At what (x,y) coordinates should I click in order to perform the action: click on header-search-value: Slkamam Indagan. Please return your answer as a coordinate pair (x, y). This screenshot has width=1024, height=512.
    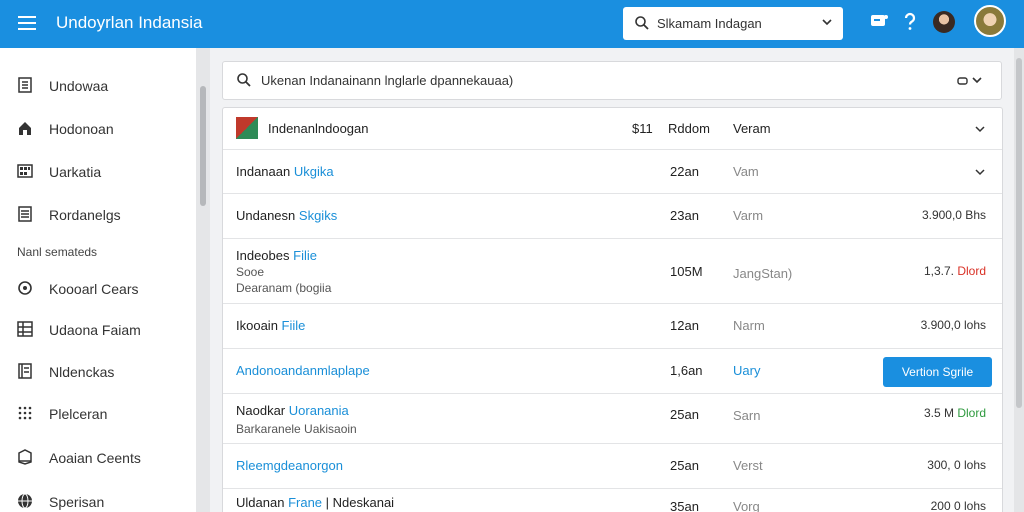
    Looking at the image, I should click on (709, 23).